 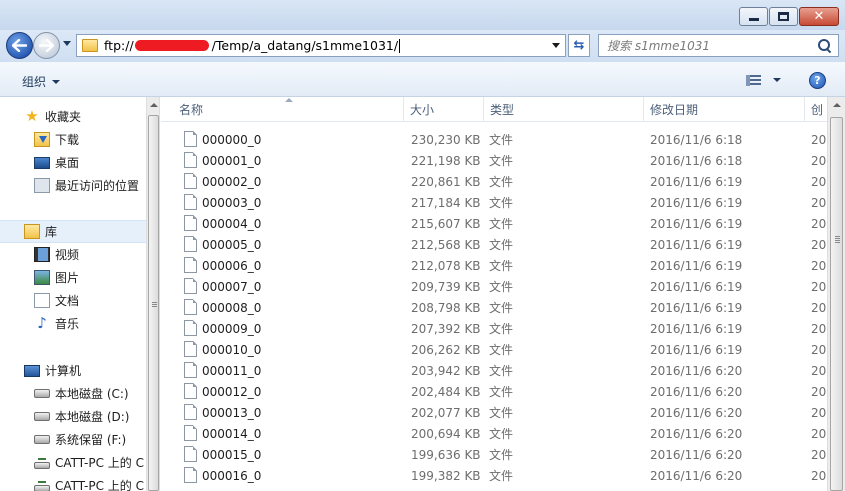 I want to click on sidebar-item-drive-f: 系统保留 (F:), so click(x=73, y=439).